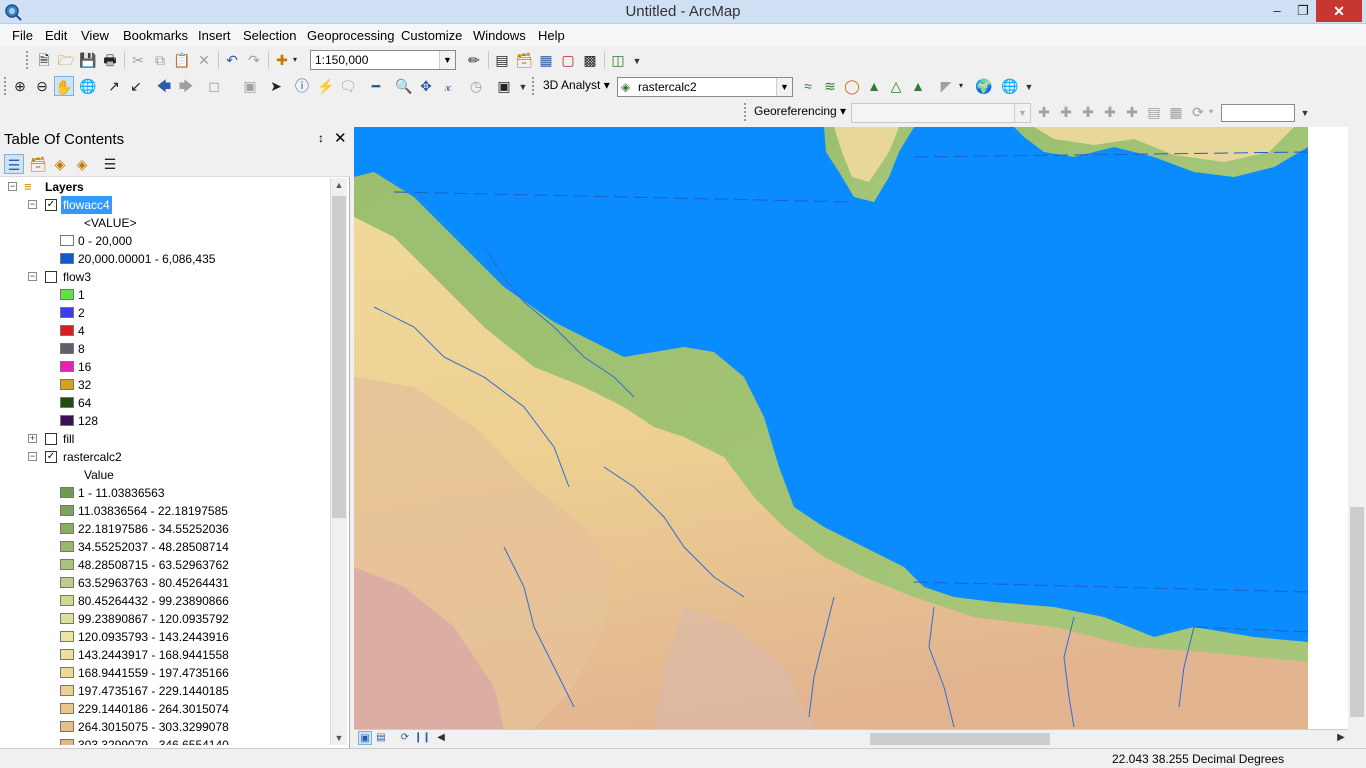  Describe the element at coordinates (165, 673) in the screenshot. I see `legend-class-row: 168.9441559 - 197.4735166` at that location.